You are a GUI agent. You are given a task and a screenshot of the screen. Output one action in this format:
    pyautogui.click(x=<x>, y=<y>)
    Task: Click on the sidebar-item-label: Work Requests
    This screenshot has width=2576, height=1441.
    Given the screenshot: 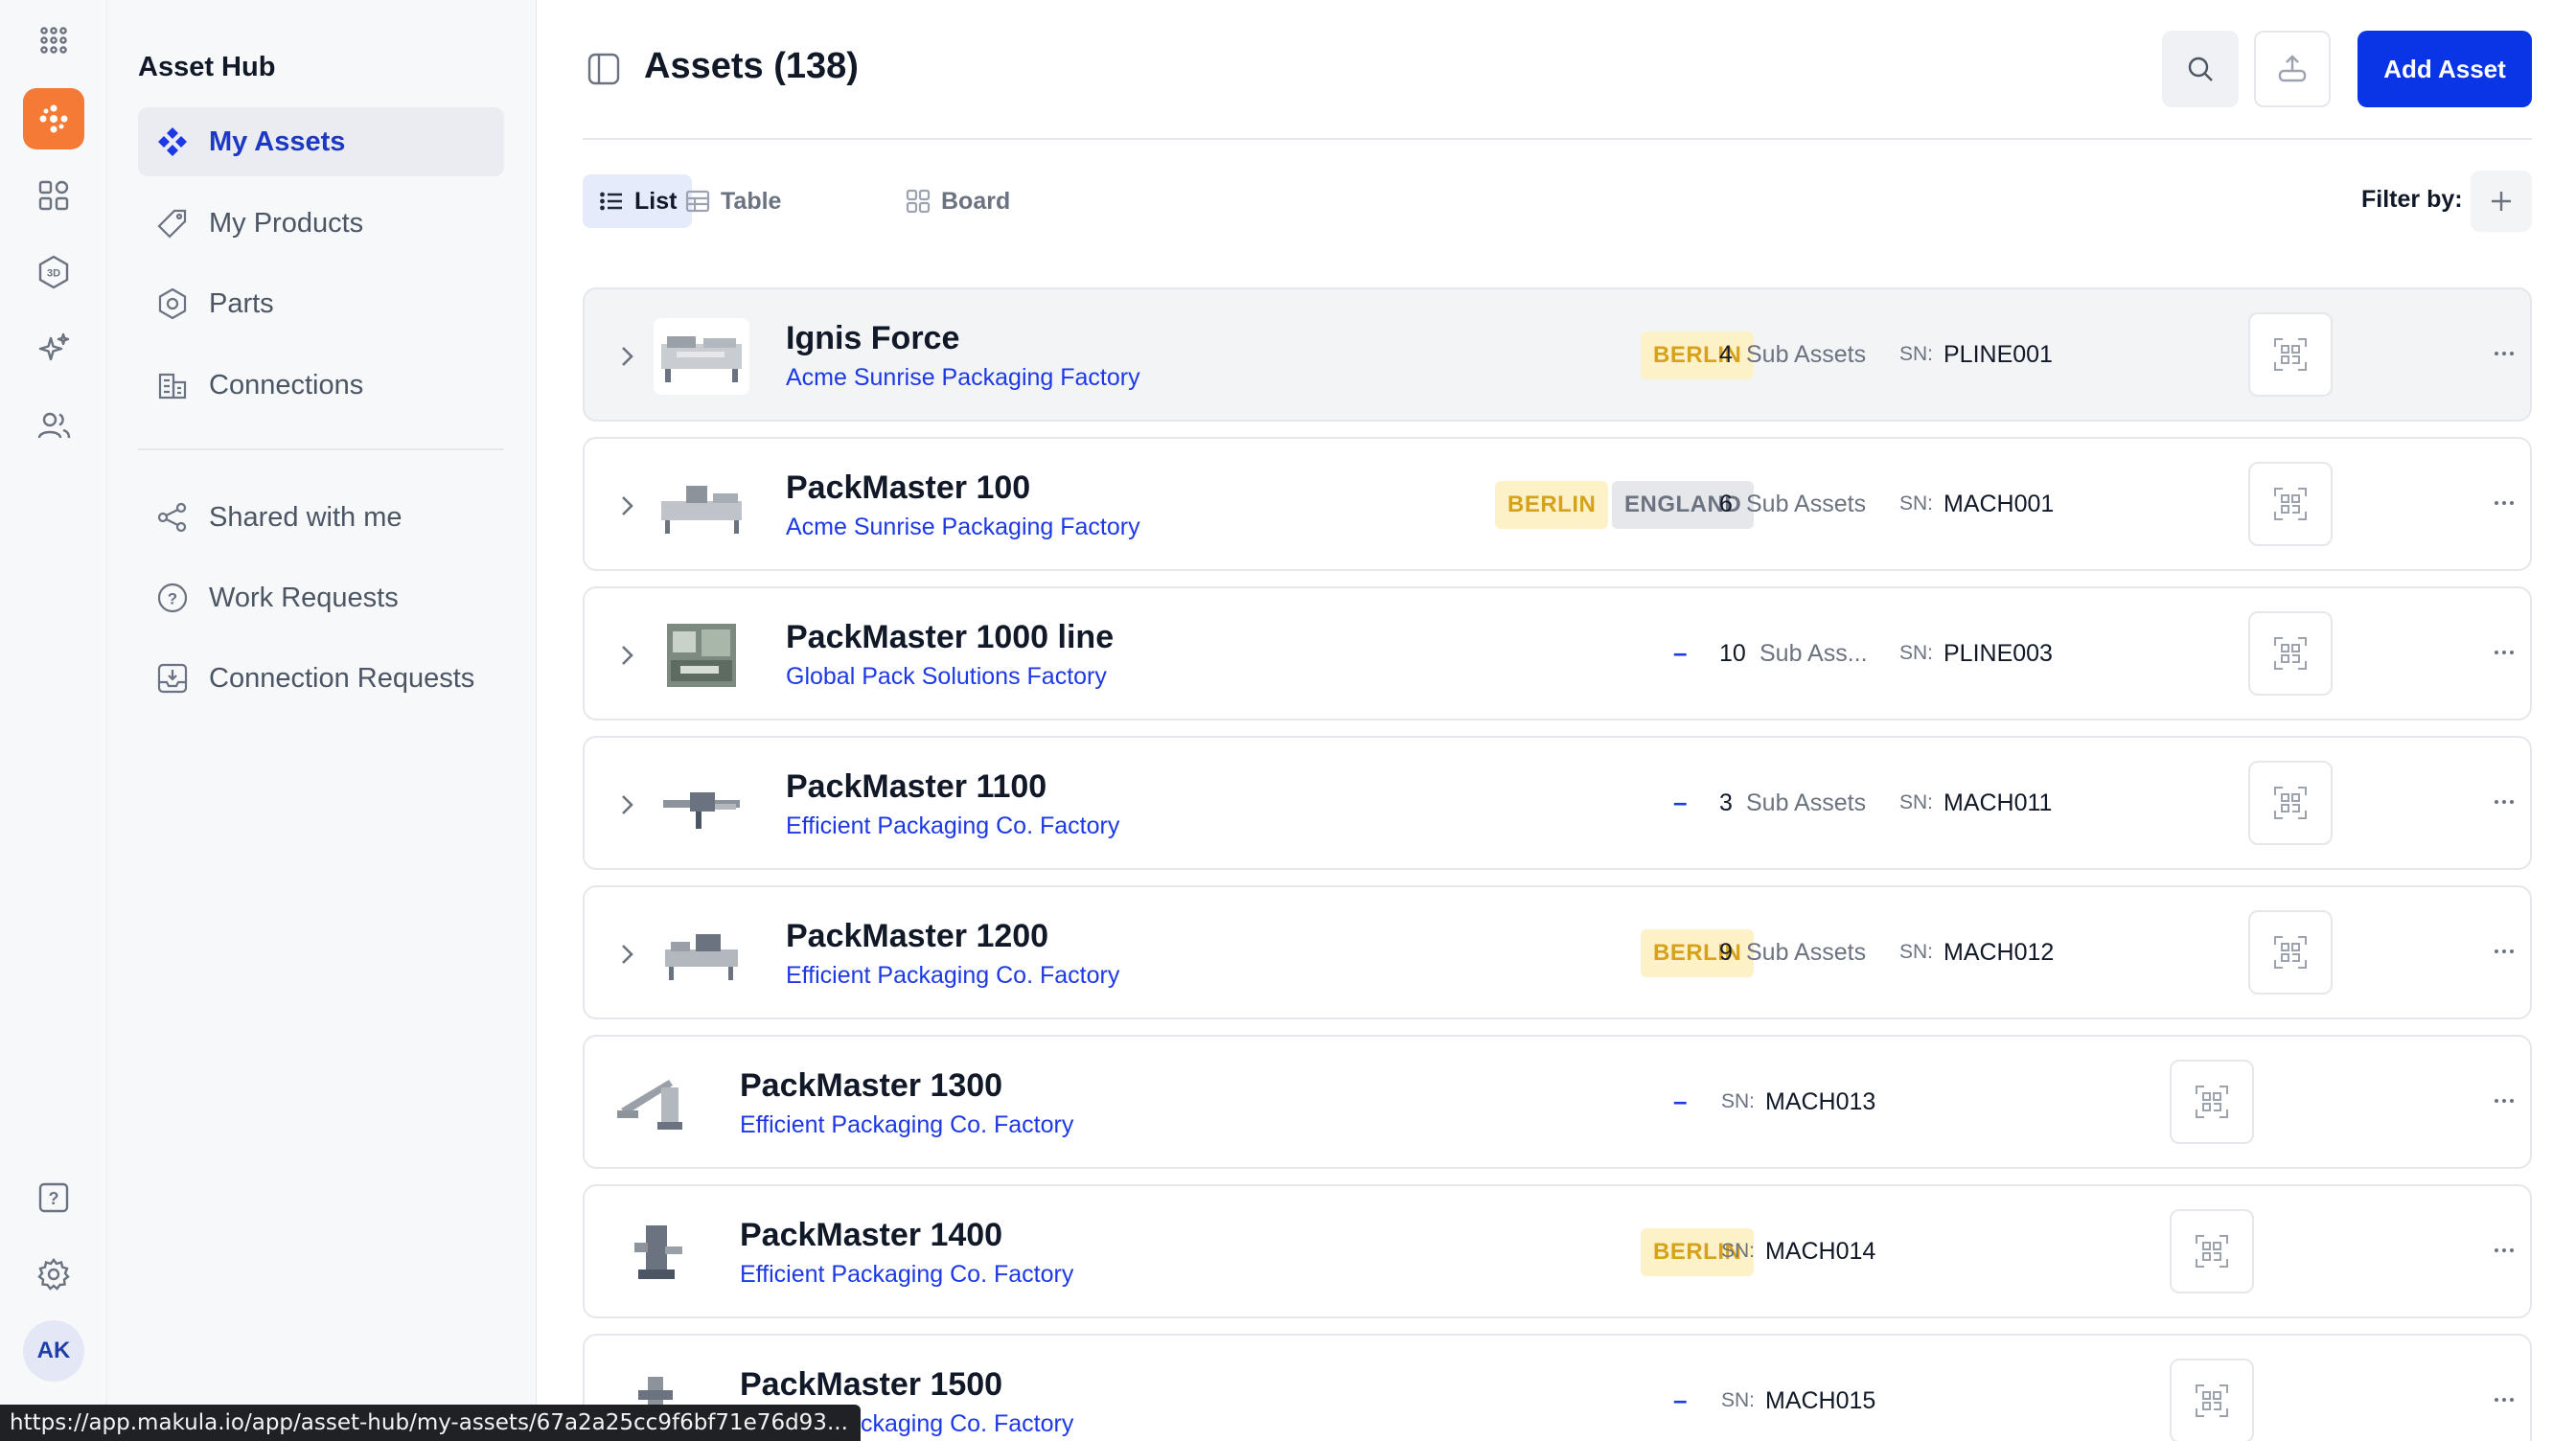 What is the action you would take?
    pyautogui.click(x=304, y=598)
    